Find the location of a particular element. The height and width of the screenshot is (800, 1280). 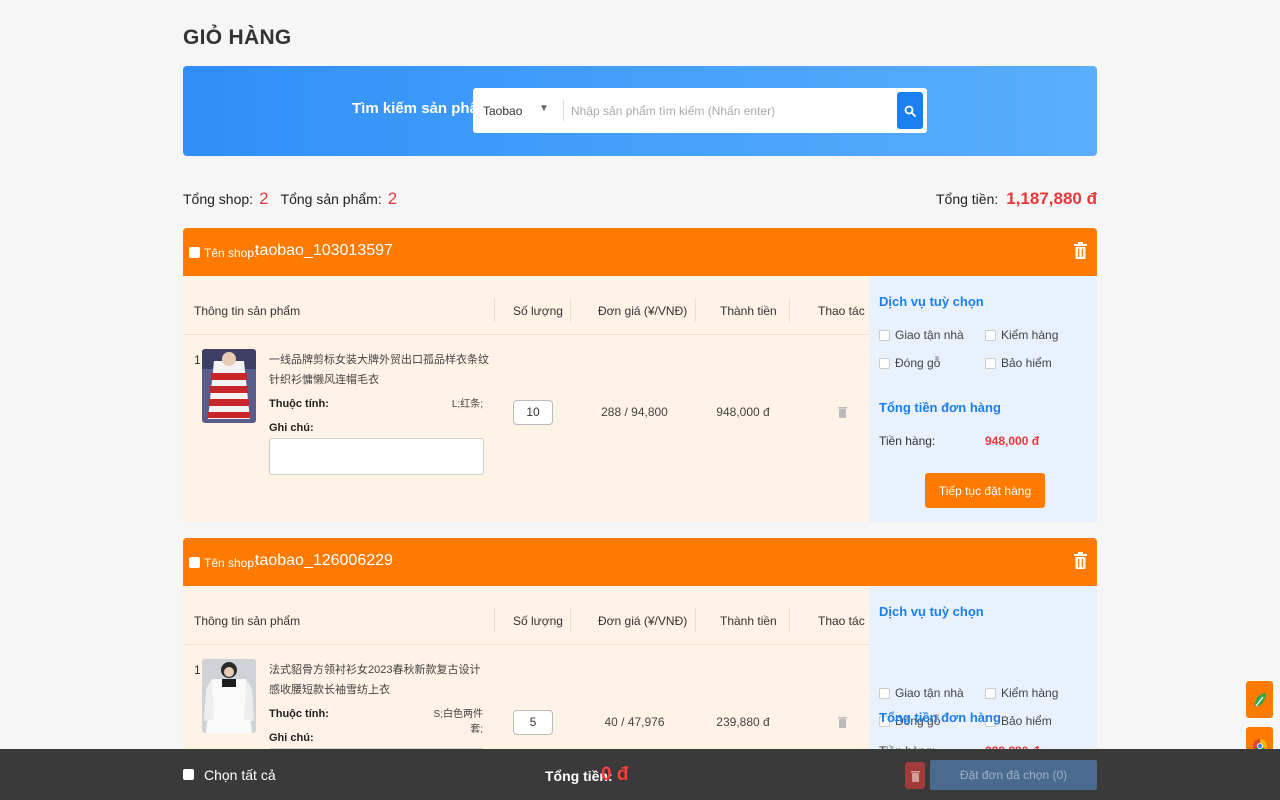

service-option-insurance: Bảo hiểm is located at coordinates (1018, 363).